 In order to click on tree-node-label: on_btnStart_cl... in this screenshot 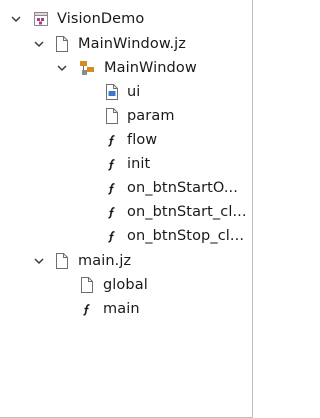, I will do `click(187, 212)`.